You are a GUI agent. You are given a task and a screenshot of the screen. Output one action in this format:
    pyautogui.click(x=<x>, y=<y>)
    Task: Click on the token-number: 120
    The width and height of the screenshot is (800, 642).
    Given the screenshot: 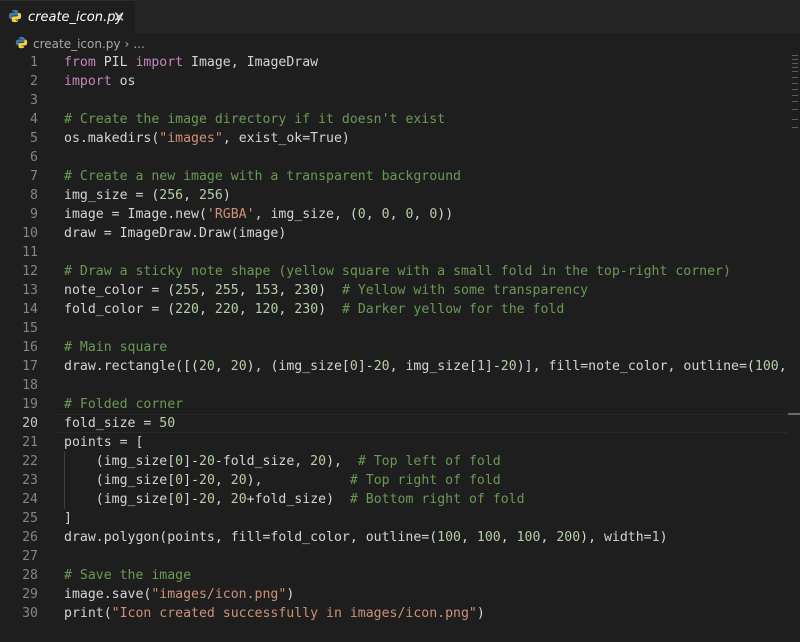 What is the action you would take?
    pyautogui.click(x=266, y=309)
    